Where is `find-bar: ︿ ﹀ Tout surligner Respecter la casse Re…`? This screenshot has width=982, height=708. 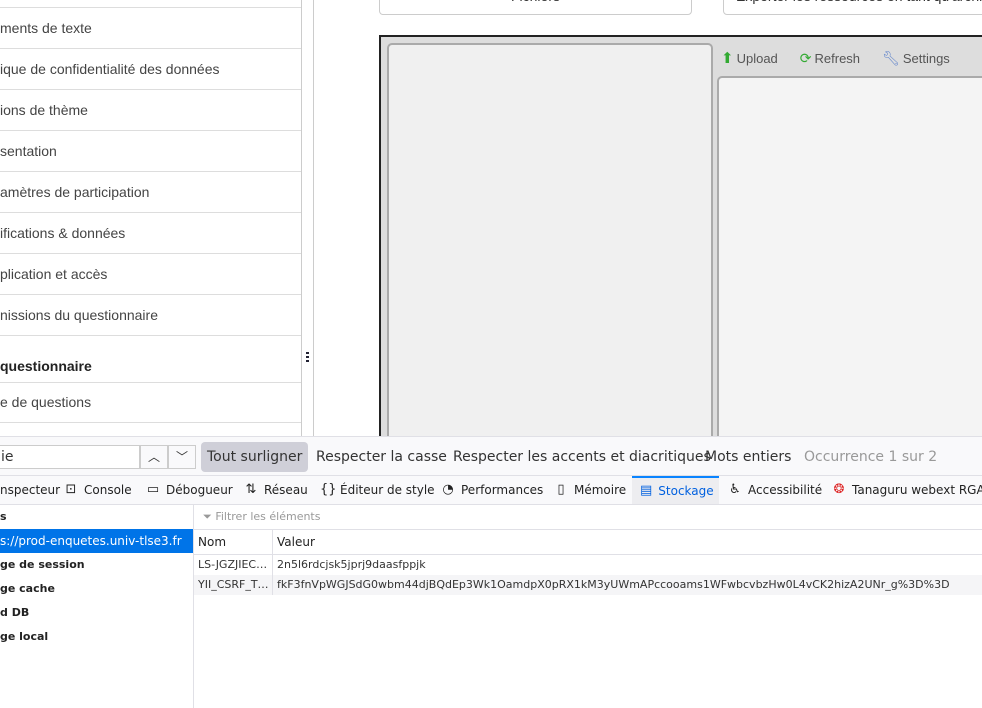 find-bar: ︿ ﹀ Tout surligner Respecter la casse Re… is located at coordinates (491, 456).